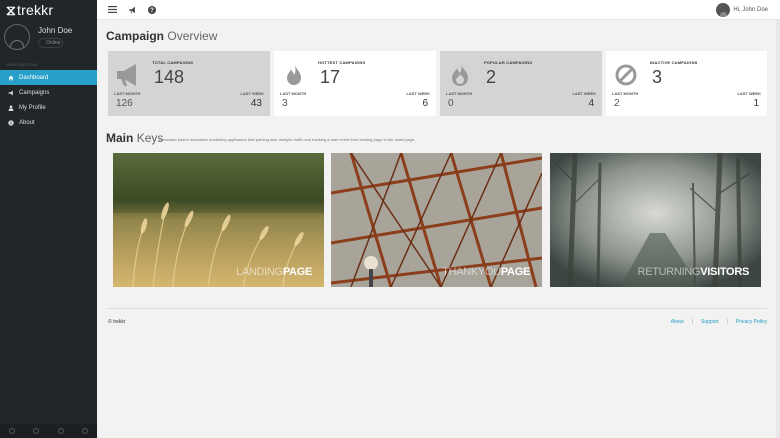 This screenshot has height=438, width=780. Describe the element at coordinates (48, 431) in the screenshot. I see `sidebar-footer` at that location.